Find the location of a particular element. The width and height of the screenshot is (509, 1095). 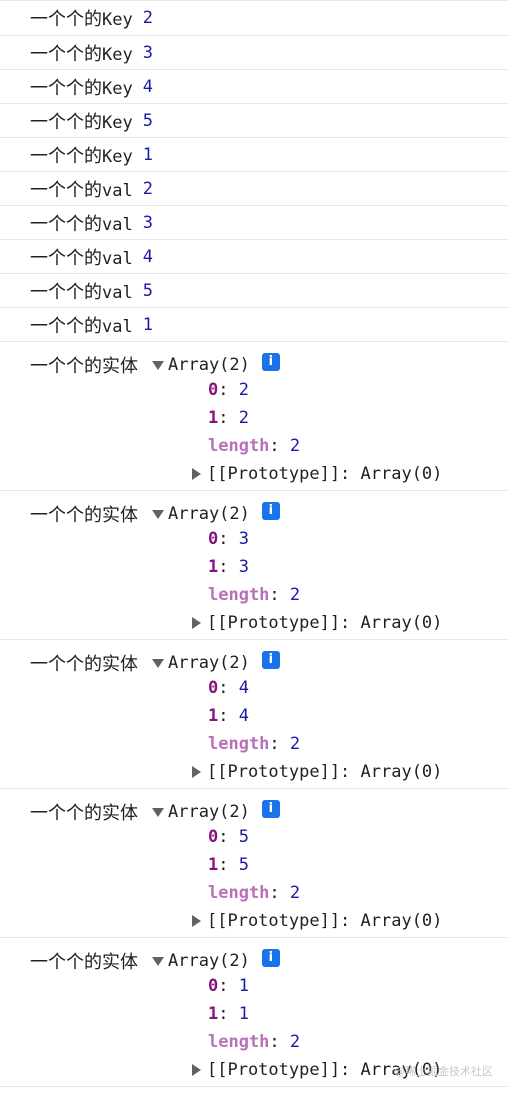

console-message: 一个个的Key 2 is located at coordinates (254, 18).